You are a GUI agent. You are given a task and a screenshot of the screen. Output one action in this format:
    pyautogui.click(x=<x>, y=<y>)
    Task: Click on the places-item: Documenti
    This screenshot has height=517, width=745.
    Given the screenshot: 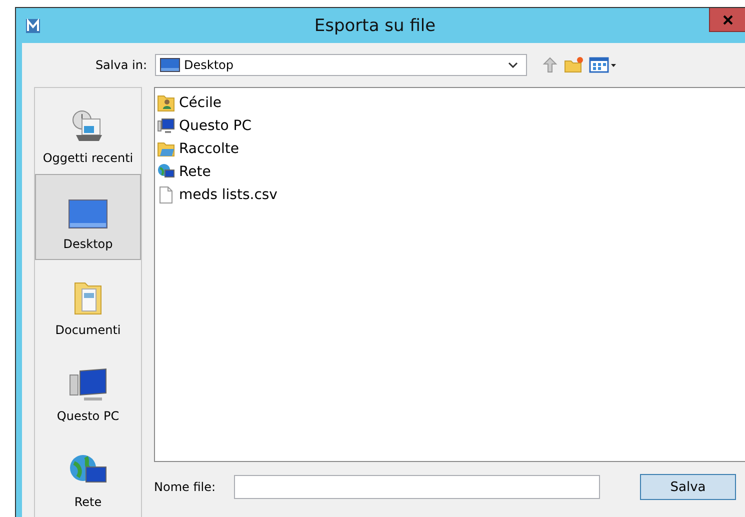 What is the action you would take?
    pyautogui.click(x=88, y=303)
    